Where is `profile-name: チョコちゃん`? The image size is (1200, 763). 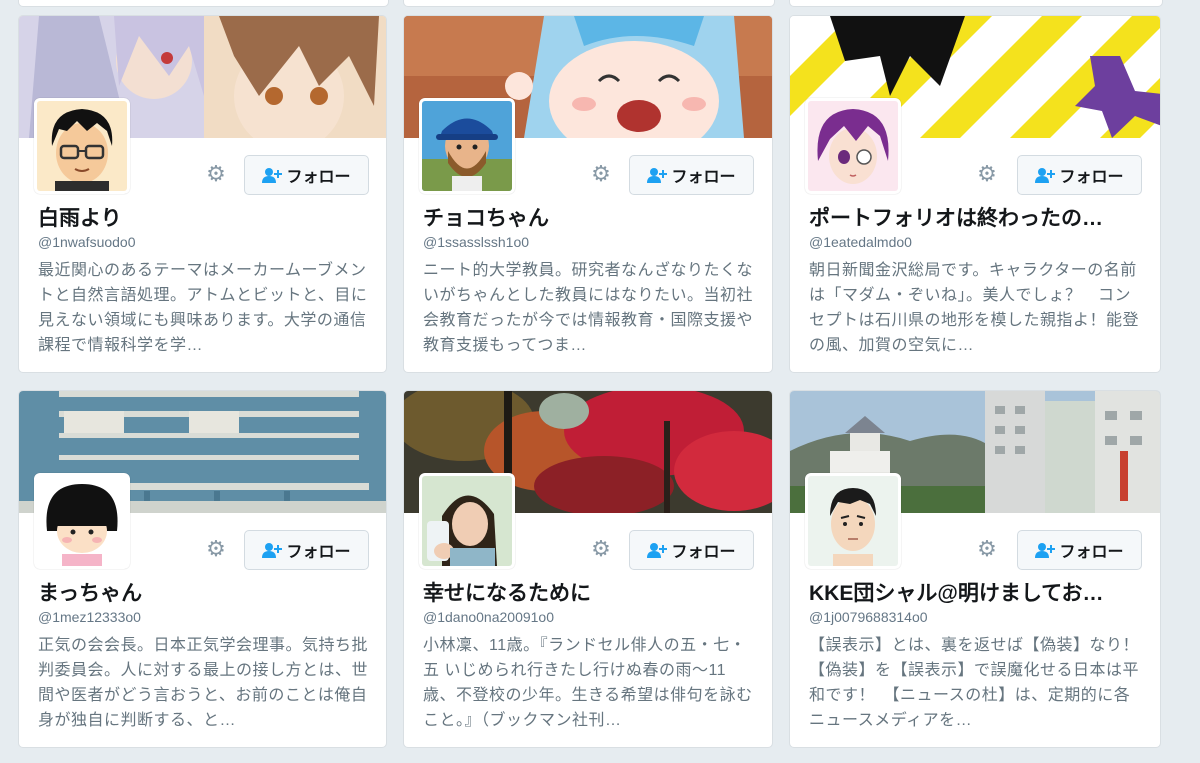
profile-name: チョコちゃん is located at coordinates (588, 217).